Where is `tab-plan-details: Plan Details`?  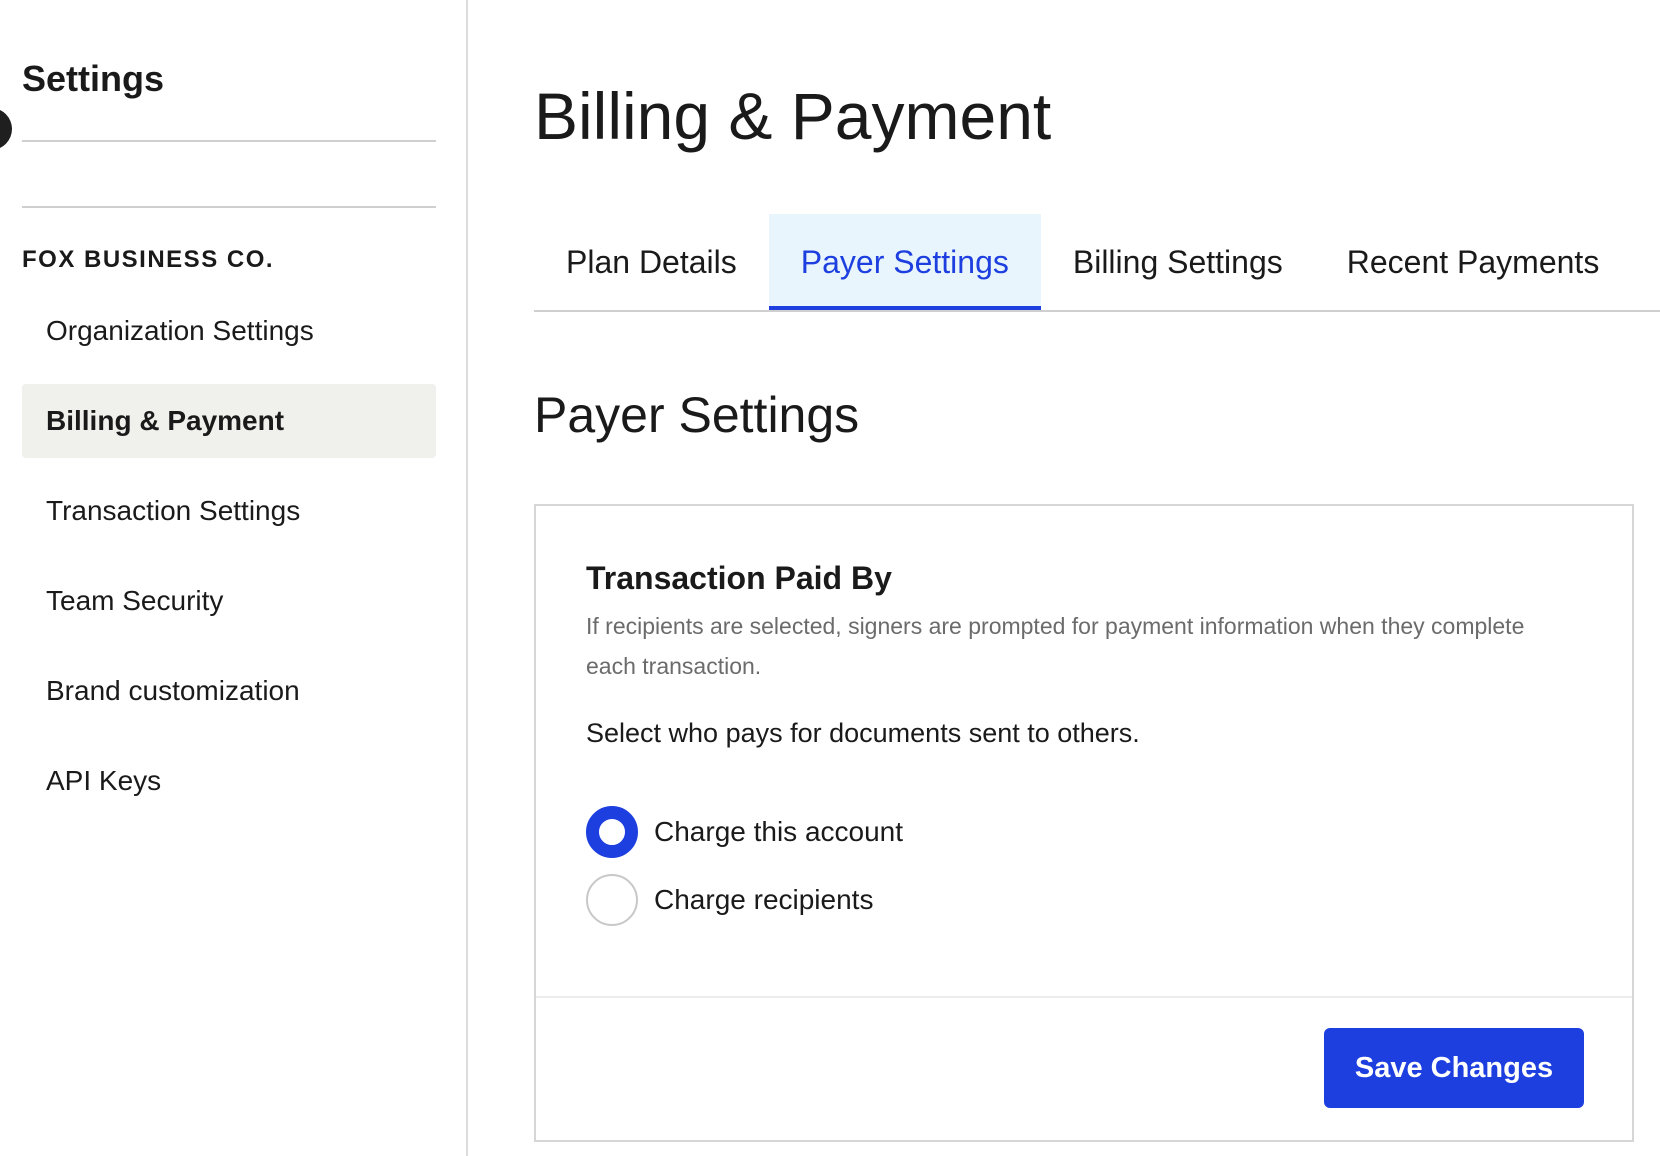
tab-plan-details: Plan Details is located at coordinates (651, 262).